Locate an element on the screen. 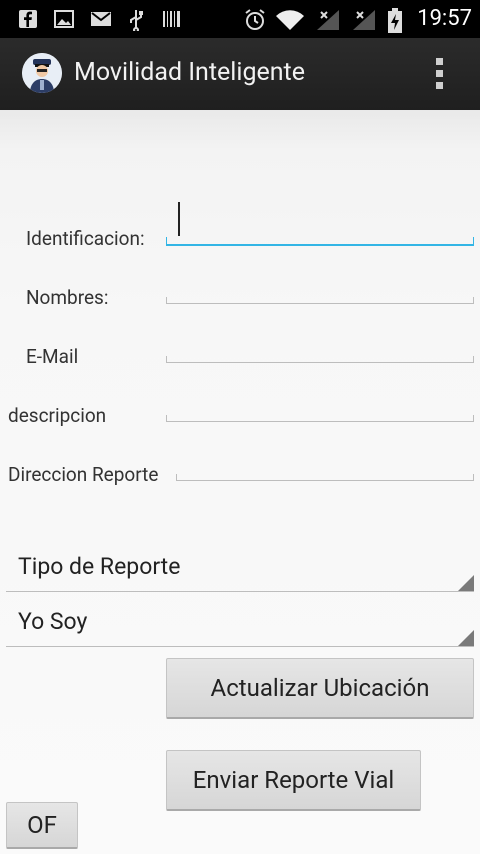 Image resolution: width=480 pixels, height=854 pixels. alarm-icon is located at coordinates (254, 19).